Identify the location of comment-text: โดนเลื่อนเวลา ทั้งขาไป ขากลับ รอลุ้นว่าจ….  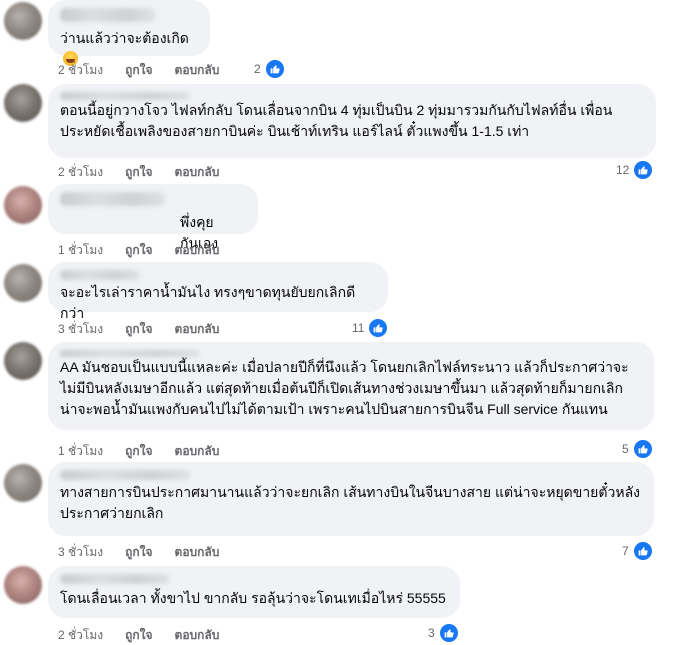
(253, 598).